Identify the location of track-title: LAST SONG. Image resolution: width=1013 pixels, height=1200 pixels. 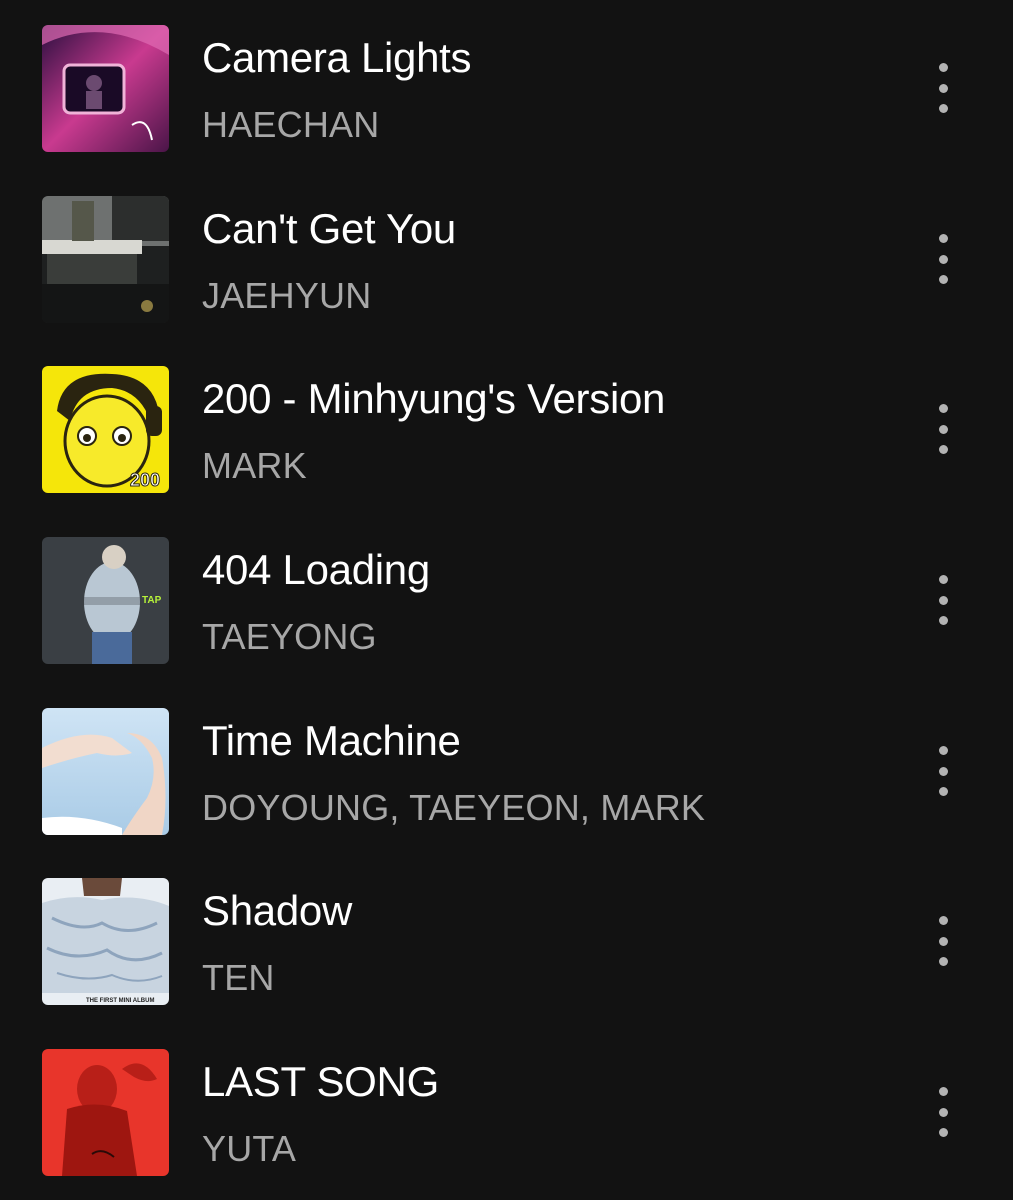
(320, 1082).